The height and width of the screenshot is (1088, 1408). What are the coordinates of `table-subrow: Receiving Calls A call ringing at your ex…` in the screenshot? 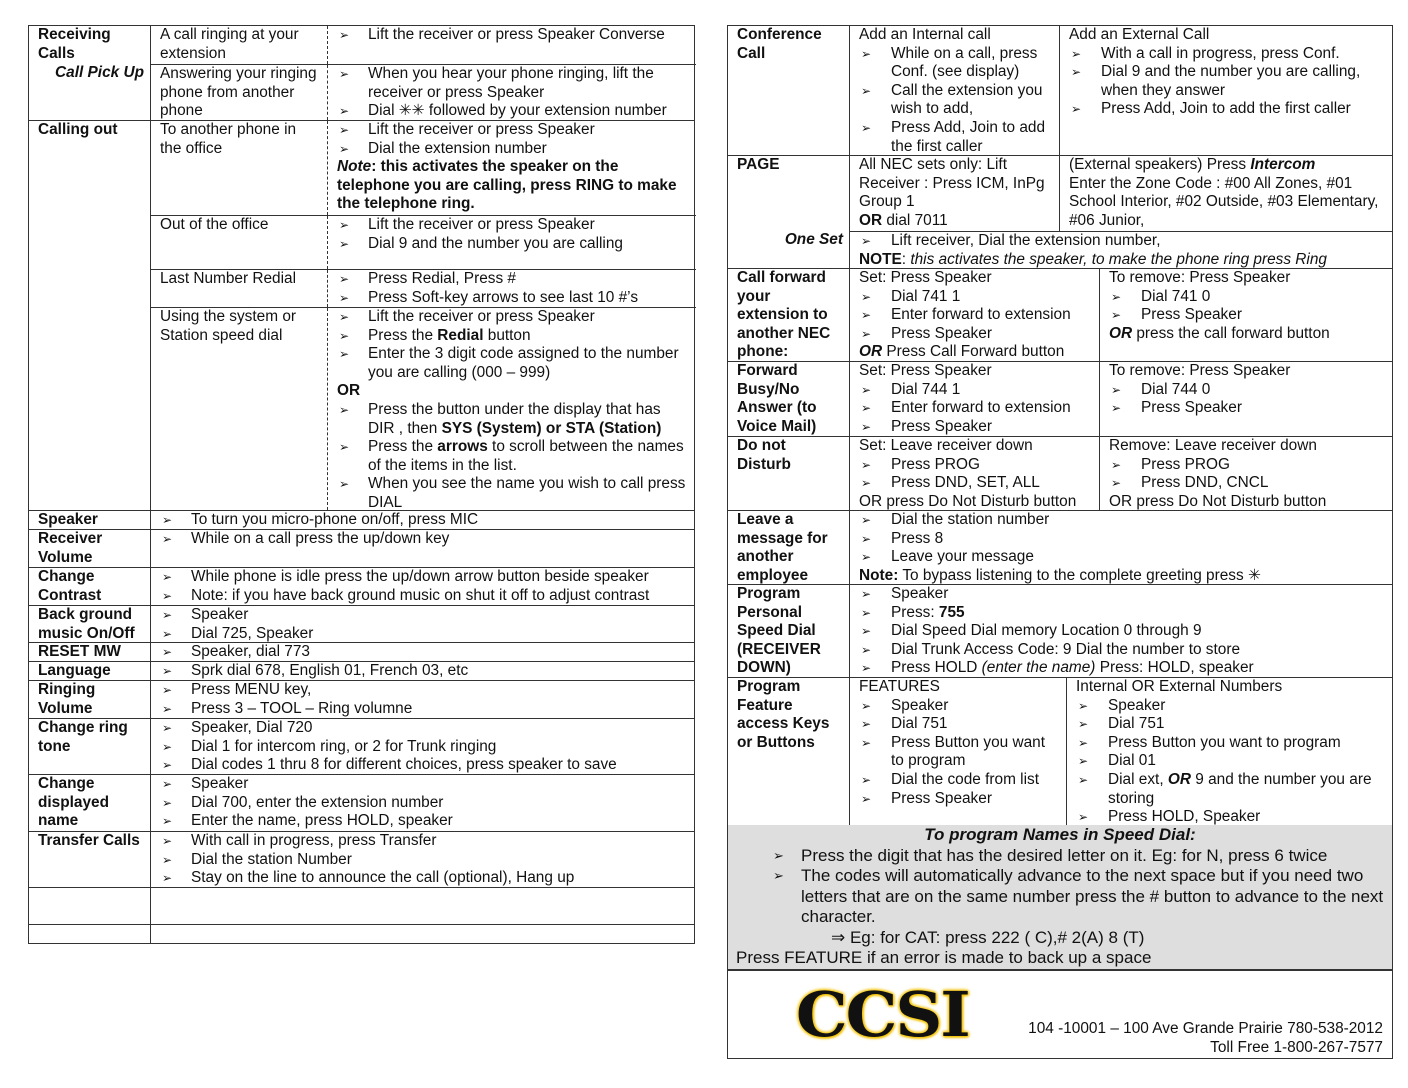 It's located at (361, 45).